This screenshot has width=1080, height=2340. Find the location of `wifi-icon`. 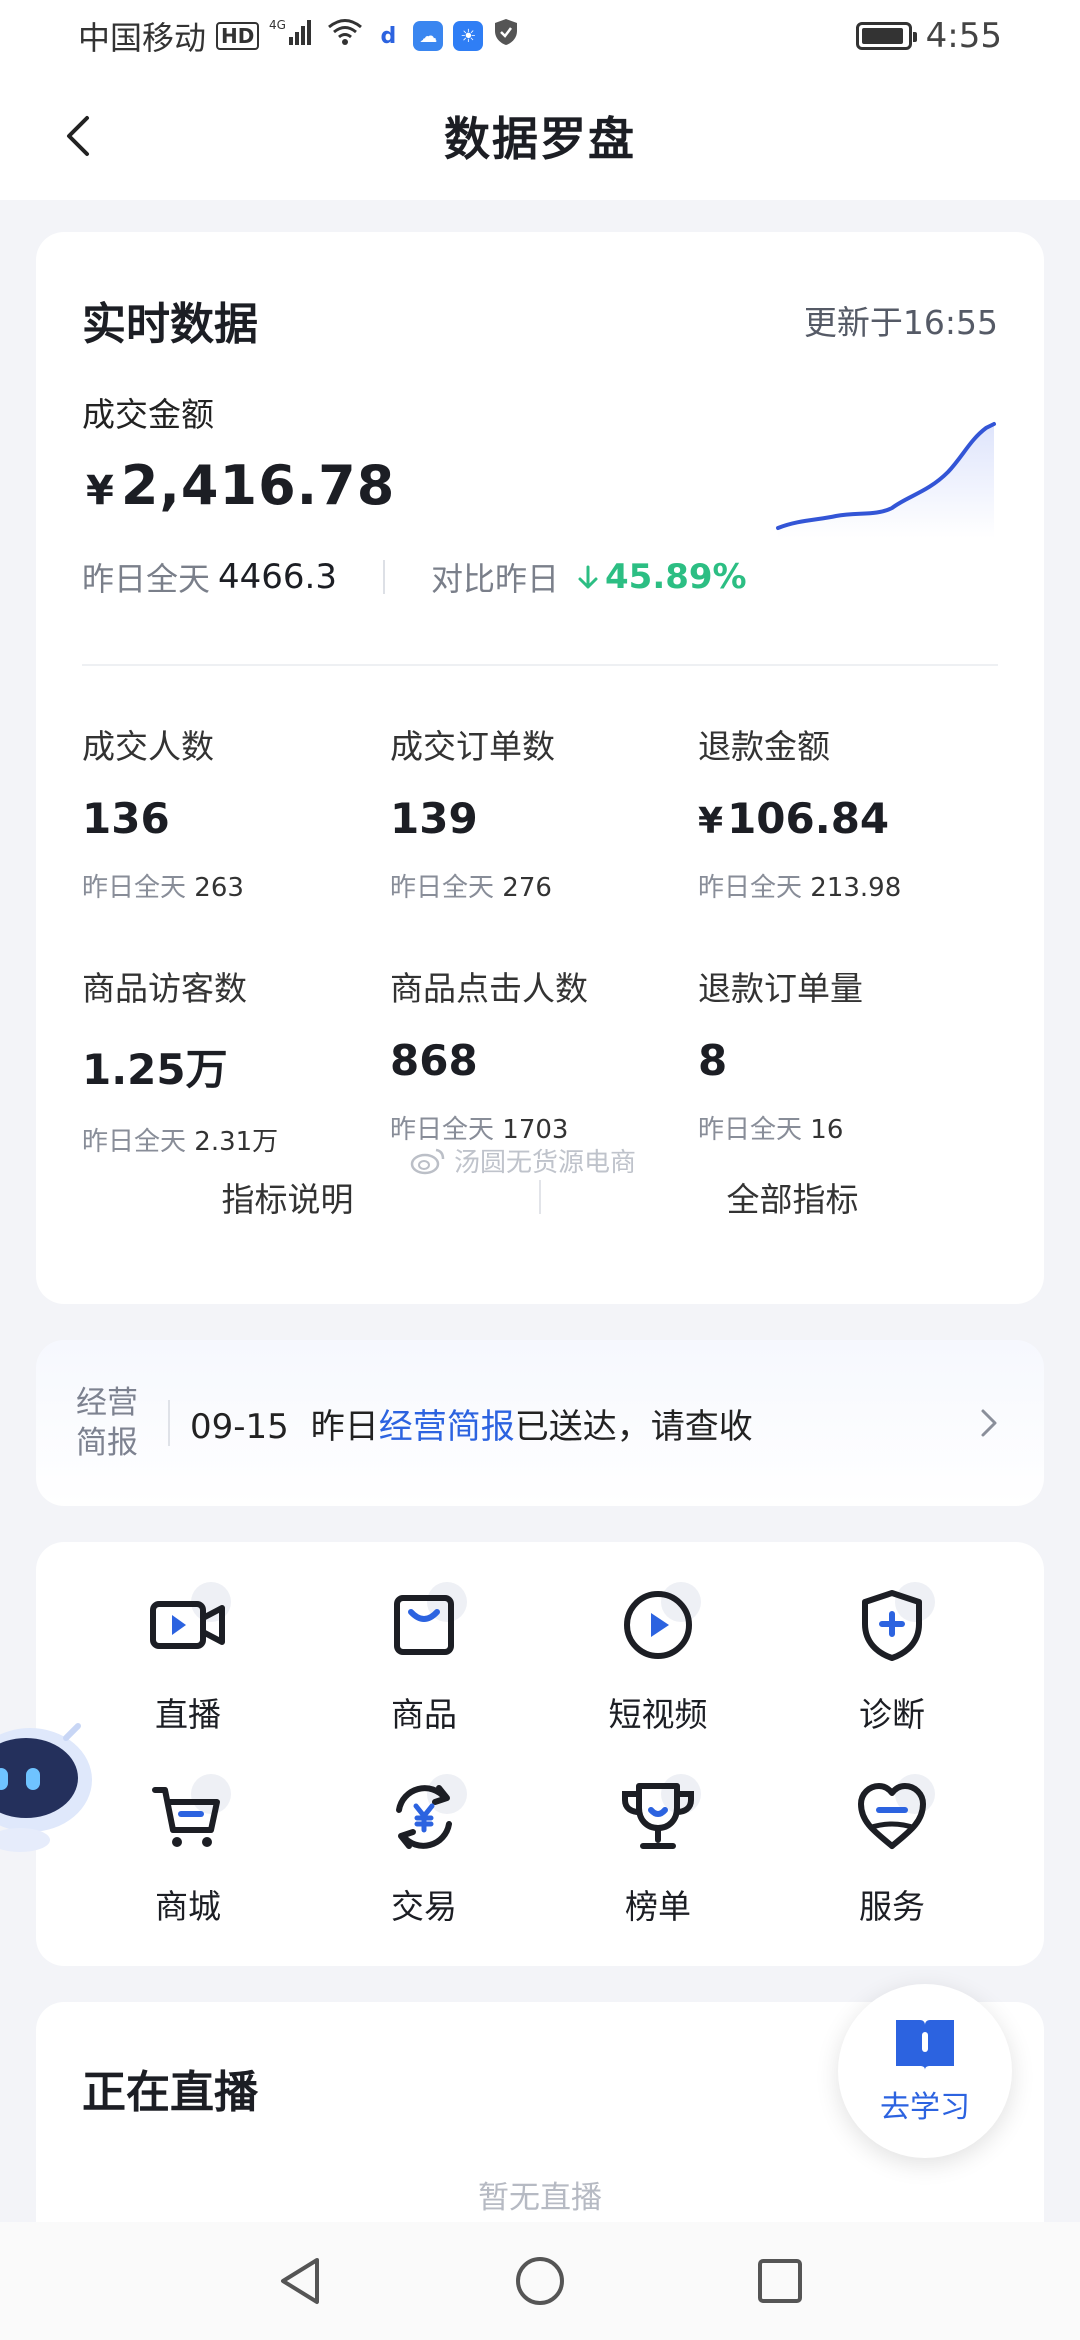

wifi-icon is located at coordinates (345, 36).